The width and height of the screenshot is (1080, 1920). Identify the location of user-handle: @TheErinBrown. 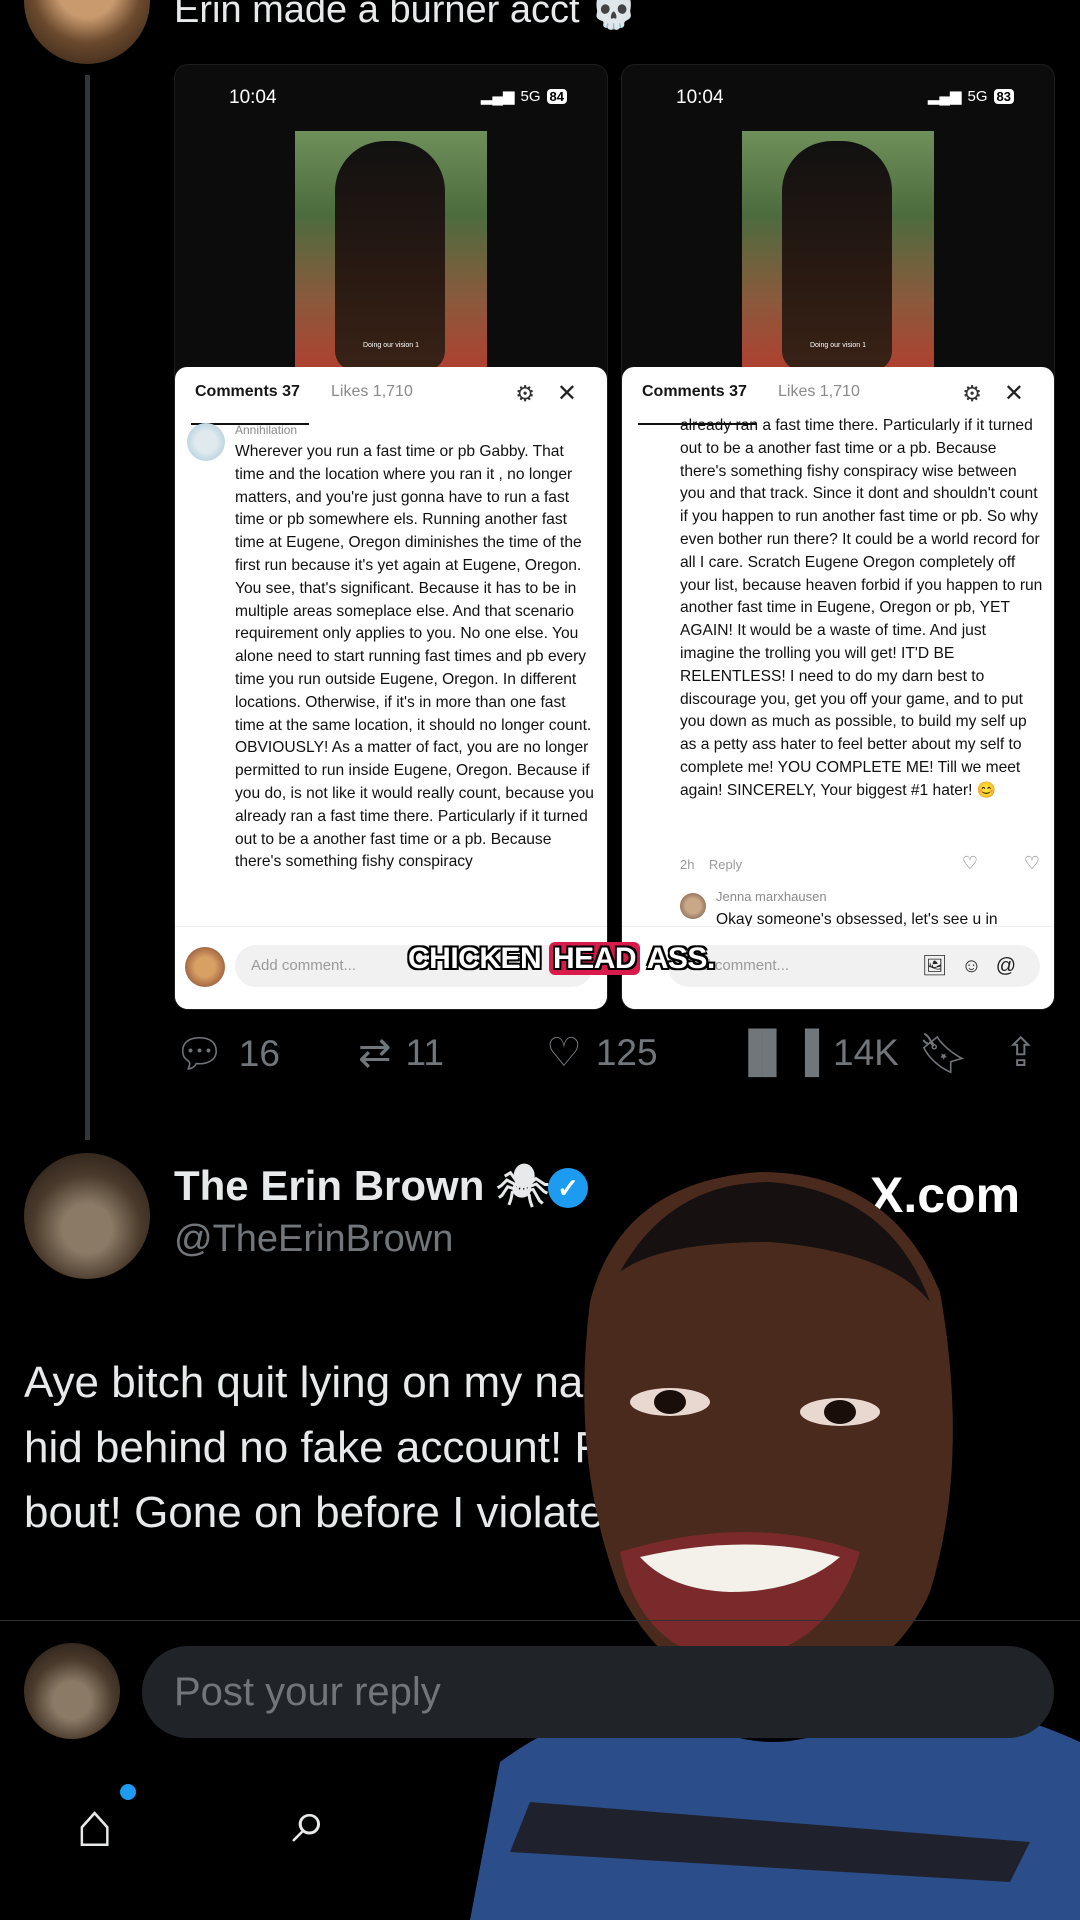
(313, 1239).